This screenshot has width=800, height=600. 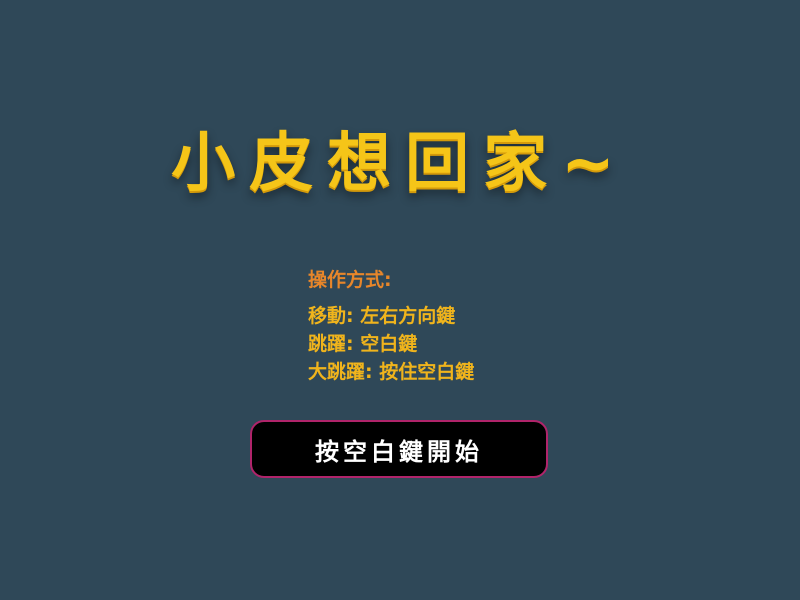 I want to click on start-button: 按空白鍵開始, so click(x=399, y=449).